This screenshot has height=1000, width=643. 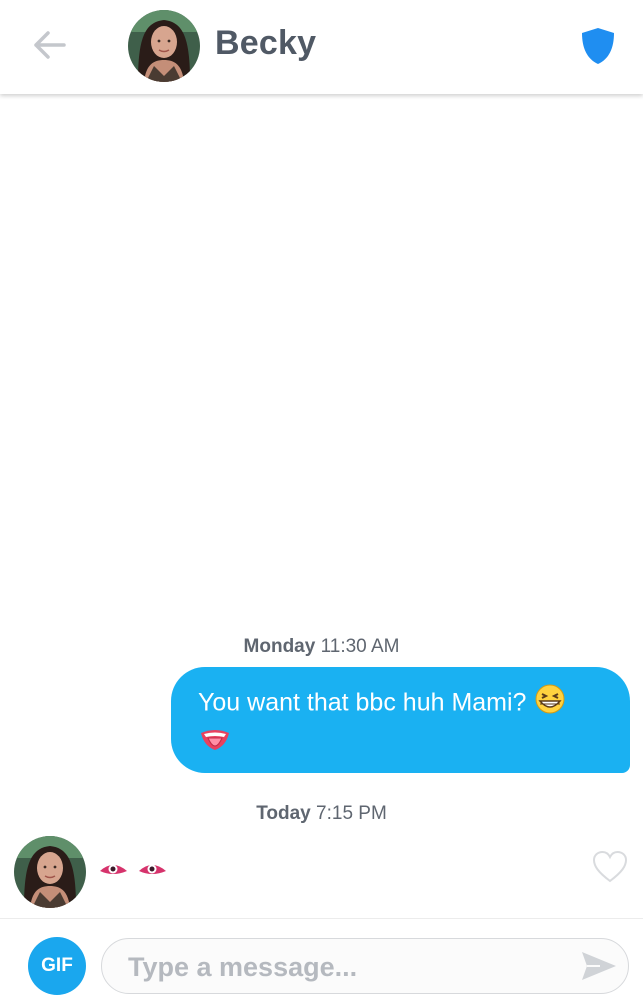 What do you see at coordinates (50, 872) in the screenshot?
I see `sender-avatar` at bounding box center [50, 872].